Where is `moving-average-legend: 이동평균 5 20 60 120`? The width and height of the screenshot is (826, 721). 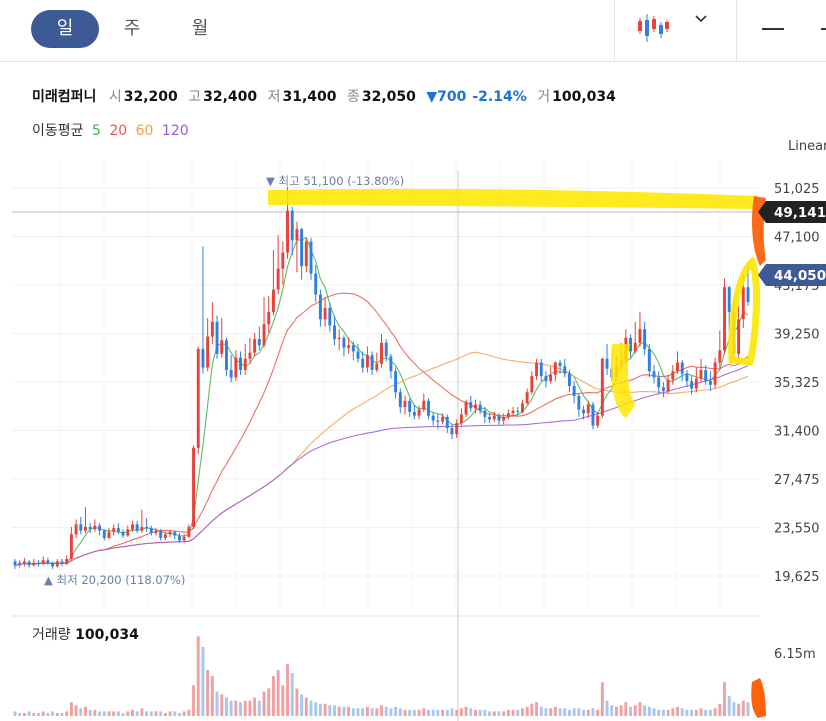
moving-average-legend: 이동평균 5 20 60 120 is located at coordinates (110, 130).